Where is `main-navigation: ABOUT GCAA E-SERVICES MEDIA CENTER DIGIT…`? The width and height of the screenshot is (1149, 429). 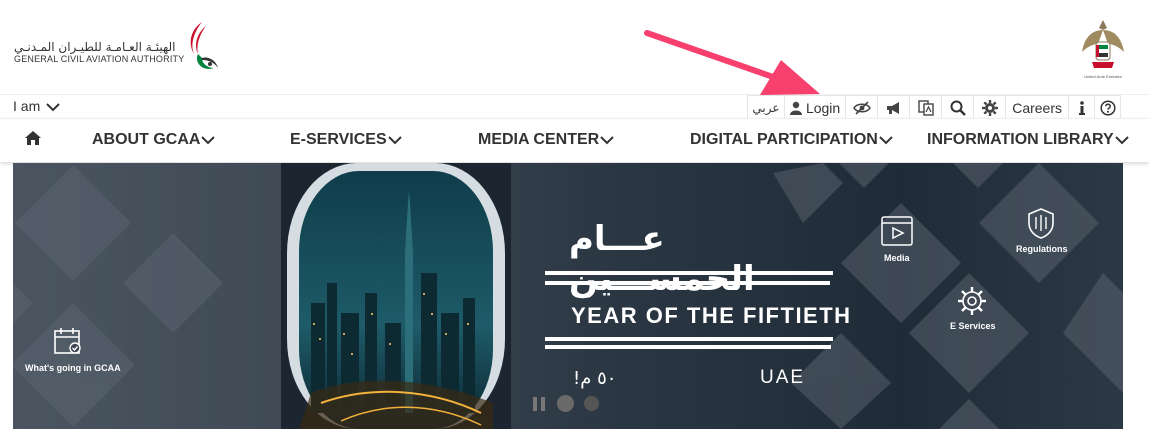
main-navigation: ABOUT GCAA E-SERVICES MEDIA CENTER DIGIT… is located at coordinates (574, 140).